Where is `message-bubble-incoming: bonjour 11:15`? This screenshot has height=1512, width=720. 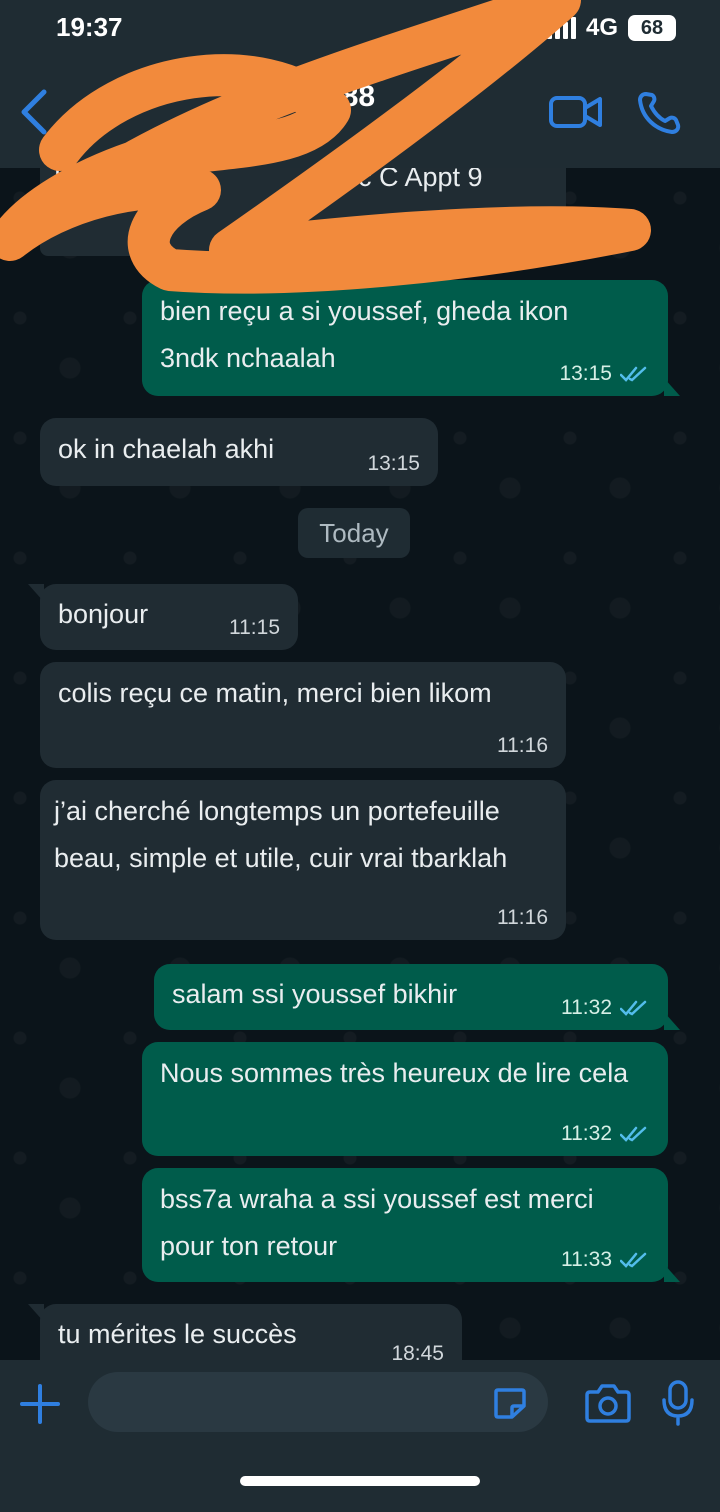
message-bubble-incoming: bonjour 11:15 is located at coordinates (163, 617).